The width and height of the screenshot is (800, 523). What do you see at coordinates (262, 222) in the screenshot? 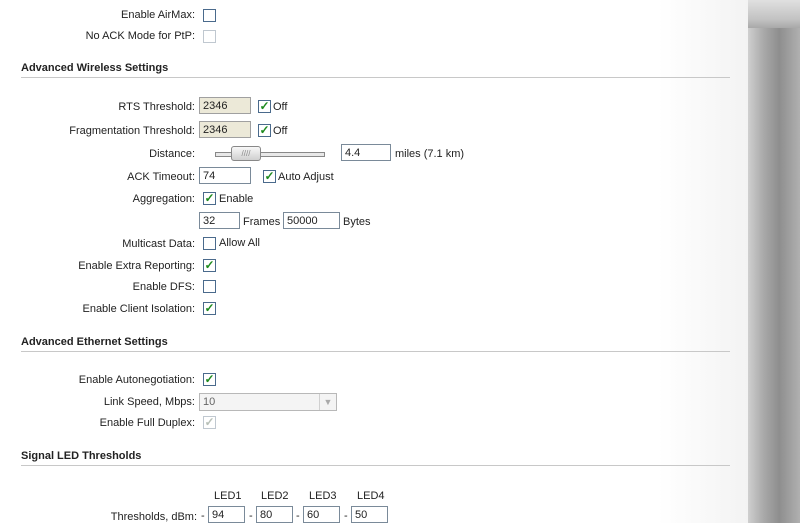
I see `frames-label: Frames` at bounding box center [262, 222].